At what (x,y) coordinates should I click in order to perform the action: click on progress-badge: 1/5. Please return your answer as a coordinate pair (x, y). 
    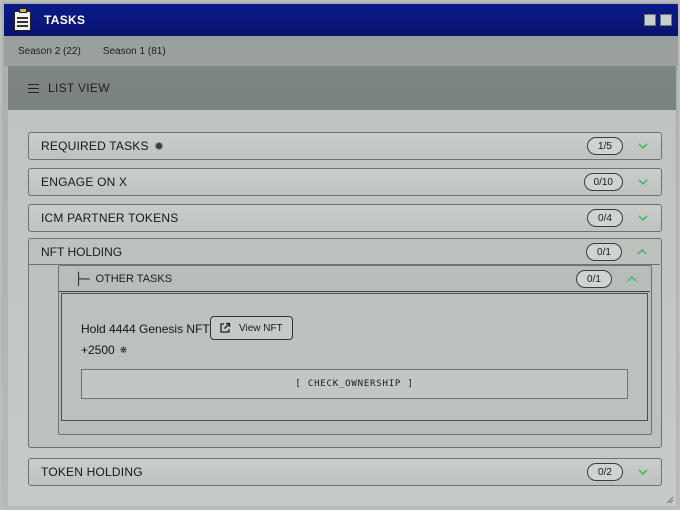
    Looking at the image, I should click on (605, 146).